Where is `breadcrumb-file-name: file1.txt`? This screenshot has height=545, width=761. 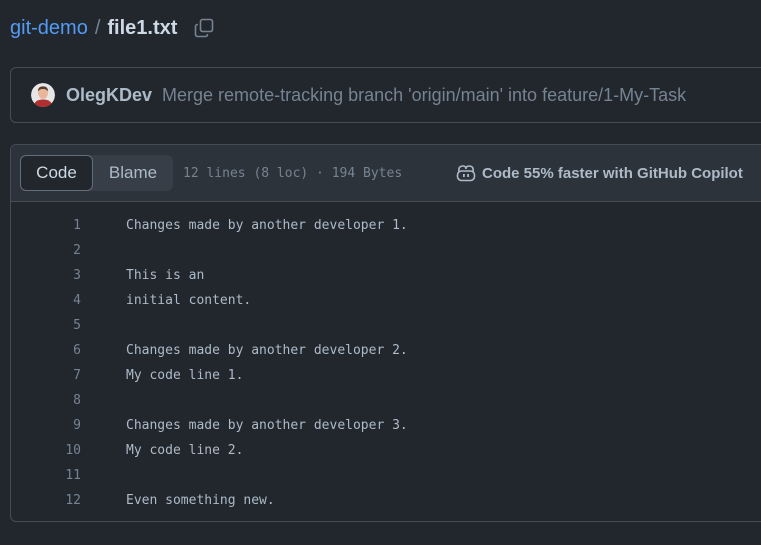
breadcrumb-file-name: file1.txt is located at coordinates (142, 27).